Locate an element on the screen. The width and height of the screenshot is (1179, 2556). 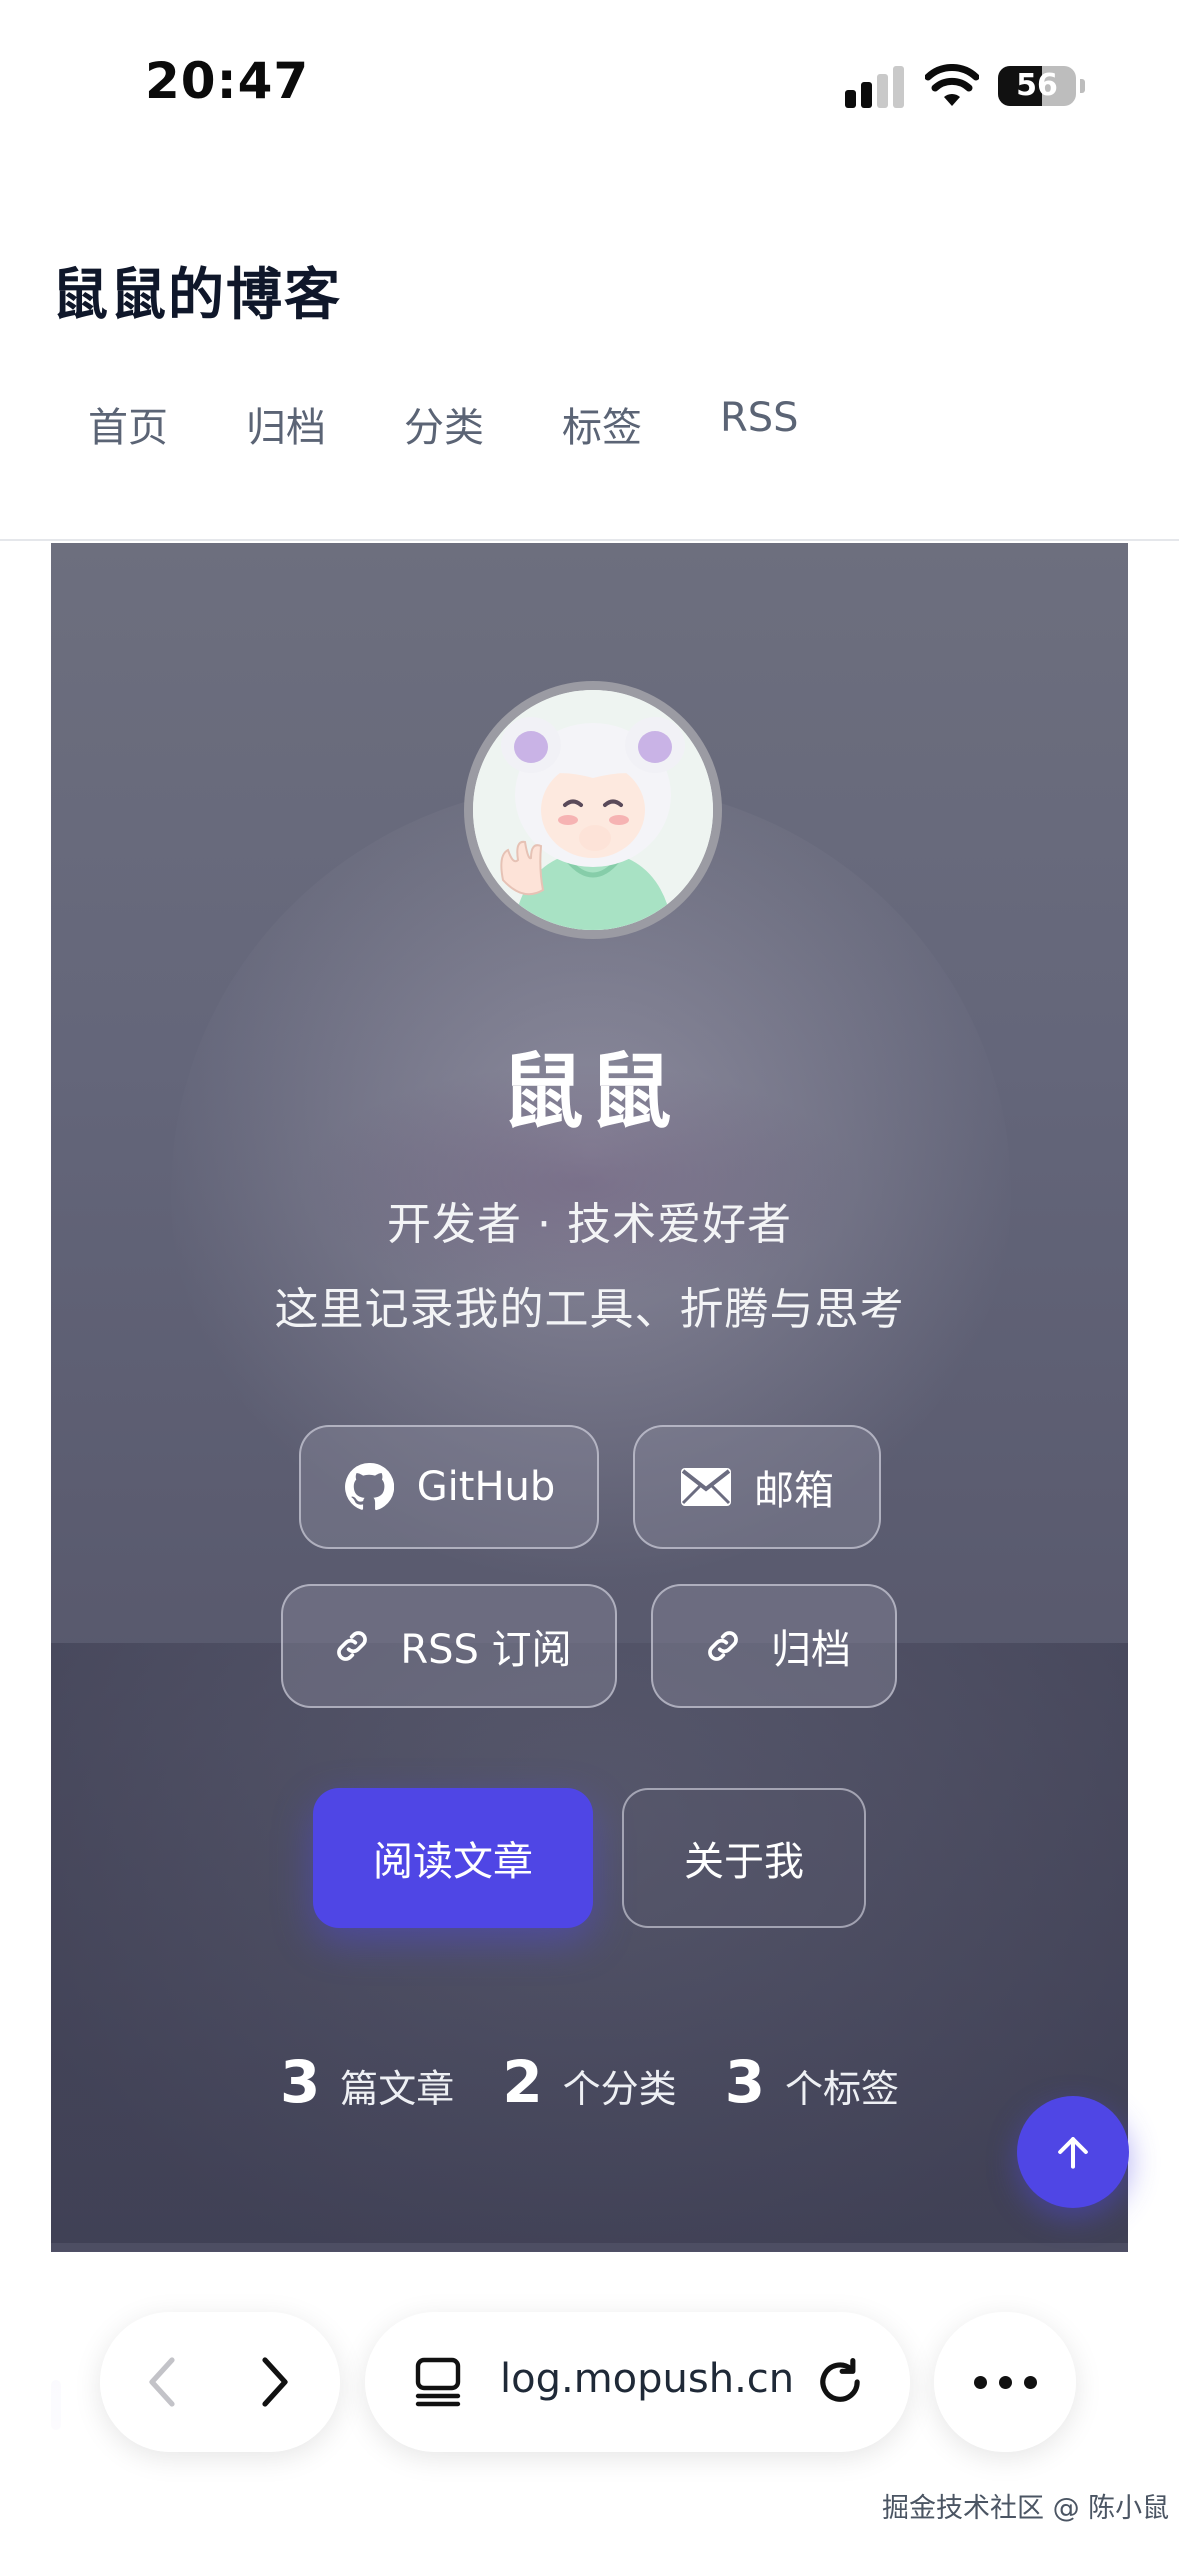
header-divider is located at coordinates (589, 540).